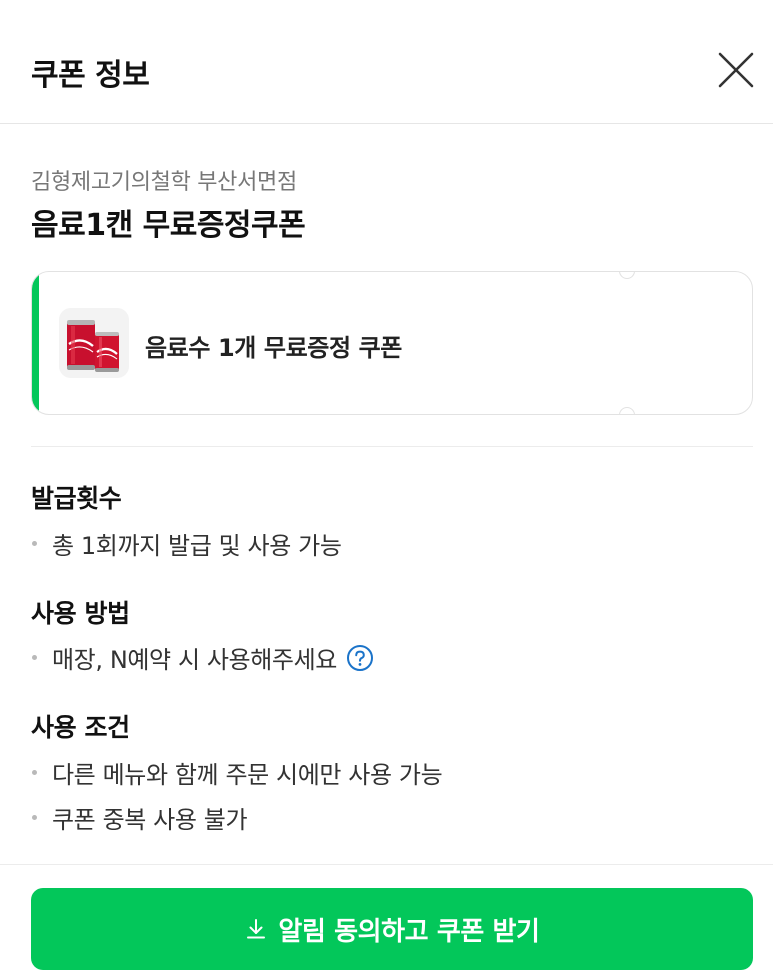 This screenshot has height=973, width=773. What do you see at coordinates (80, 613) in the screenshot?
I see `usage-method-heading: 사용 방법` at bounding box center [80, 613].